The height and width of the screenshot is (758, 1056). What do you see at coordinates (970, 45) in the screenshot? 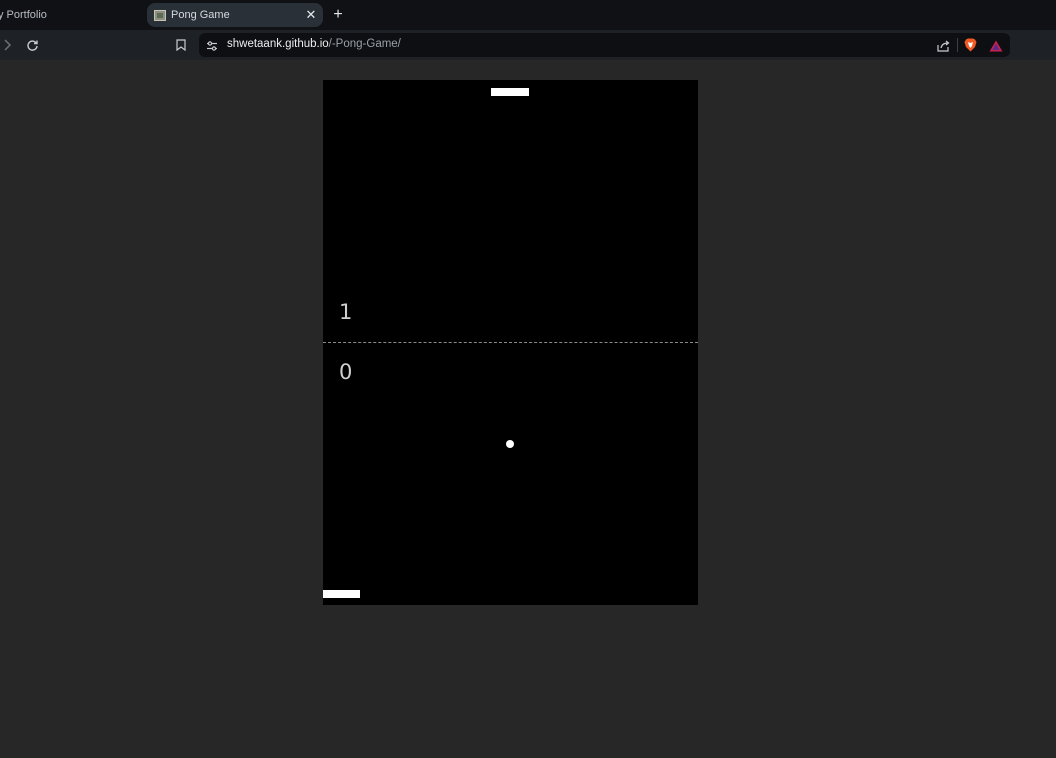
I see `brave-shields-icon` at bounding box center [970, 45].